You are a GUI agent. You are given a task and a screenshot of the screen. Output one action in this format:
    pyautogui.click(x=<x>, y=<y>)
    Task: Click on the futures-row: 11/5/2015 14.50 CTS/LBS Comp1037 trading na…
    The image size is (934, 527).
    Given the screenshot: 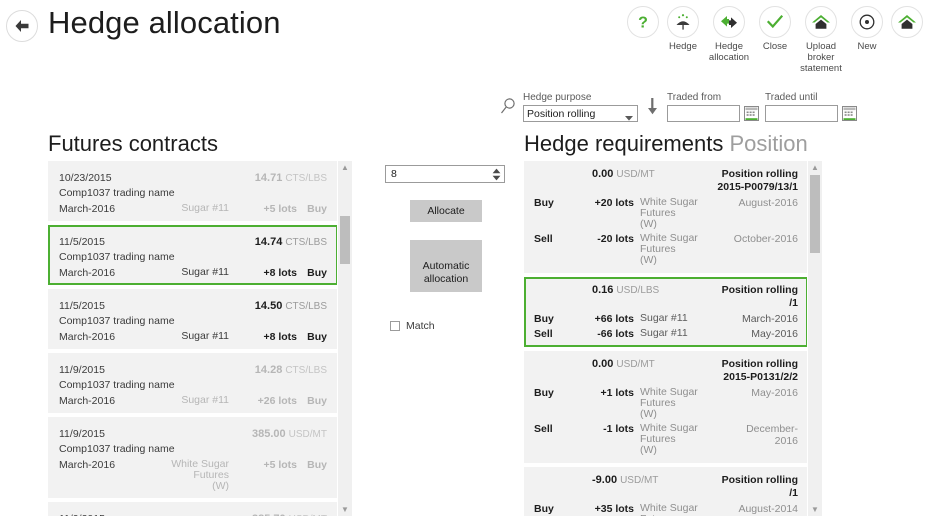 What is the action you would take?
    pyautogui.click(x=193, y=319)
    